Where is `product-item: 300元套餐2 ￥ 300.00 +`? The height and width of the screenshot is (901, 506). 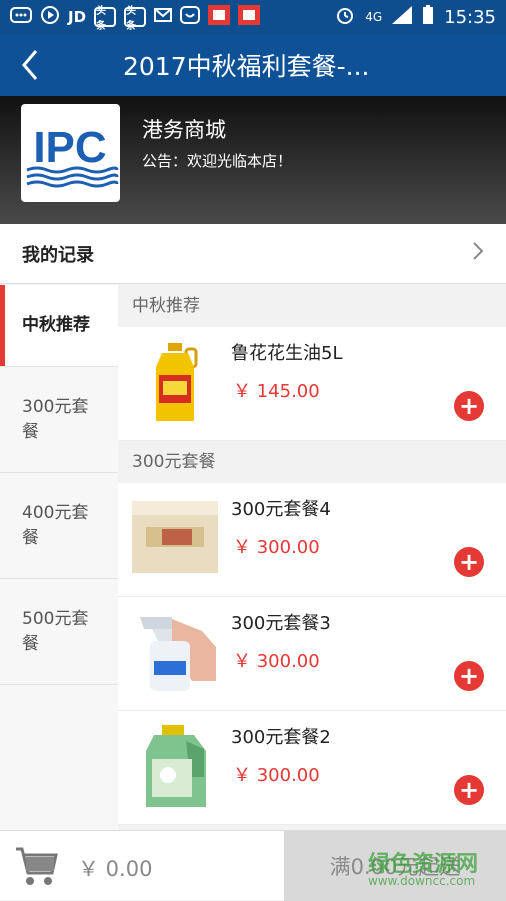
product-item: 300元套餐2 ￥ 300.00 + is located at coordinates (312, 768).